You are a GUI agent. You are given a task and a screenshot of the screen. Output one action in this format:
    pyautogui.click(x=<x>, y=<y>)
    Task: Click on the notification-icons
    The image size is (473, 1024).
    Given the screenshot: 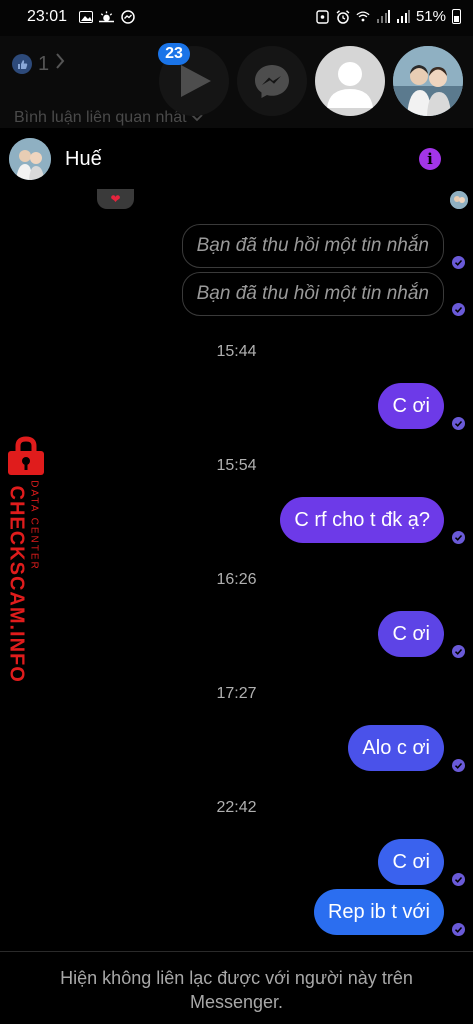 What is the action you would take?
    pyautogui.click(x=106, y=16)
    